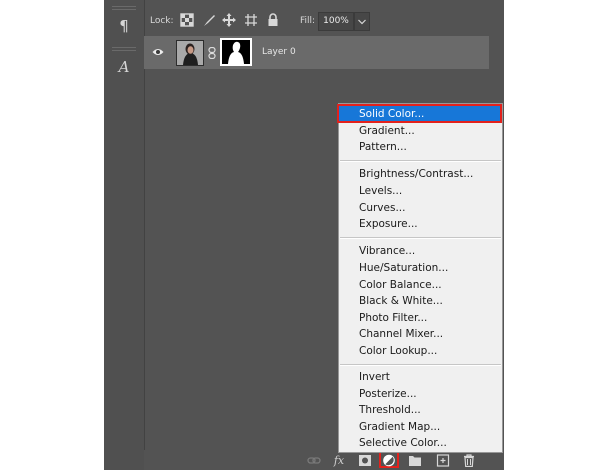  I want to click on tool-strip: ¶ 𝐴, so click(124, 235).